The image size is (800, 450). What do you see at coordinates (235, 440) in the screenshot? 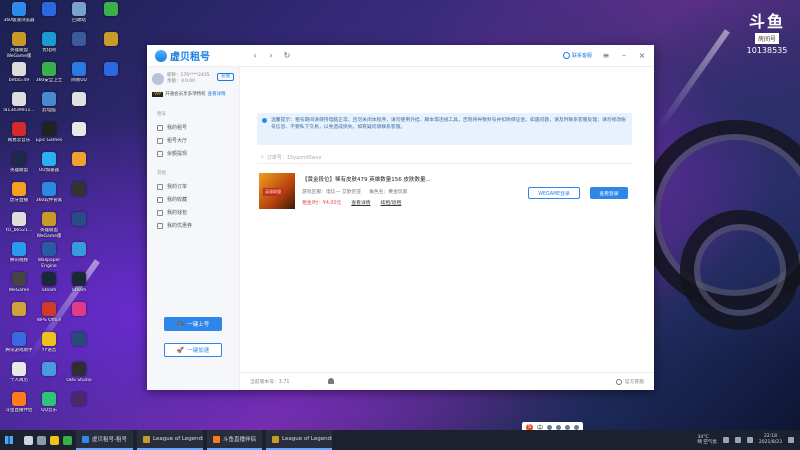
I see `taskbar-task: 斗鱼直播伴侣` at bounding box center [235, 440].